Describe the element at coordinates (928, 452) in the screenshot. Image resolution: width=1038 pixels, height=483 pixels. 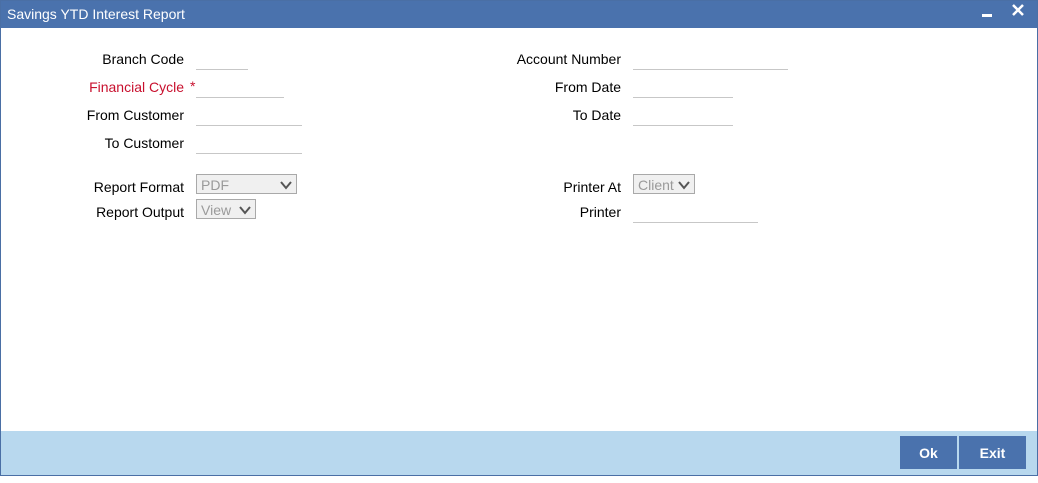
I see `ok-button: Ok` at that location.